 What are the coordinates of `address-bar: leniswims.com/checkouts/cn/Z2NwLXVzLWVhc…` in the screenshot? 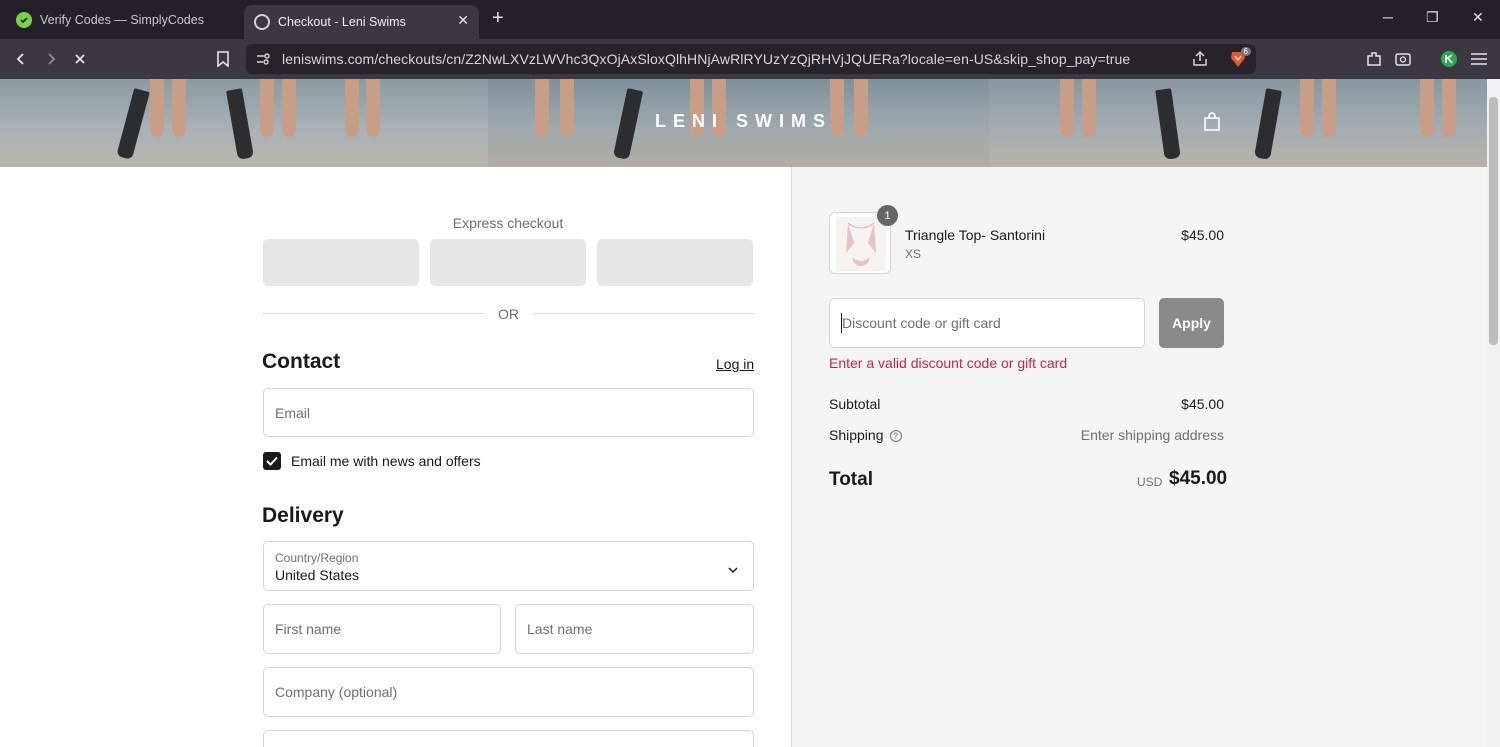 It's located at (751, 59).